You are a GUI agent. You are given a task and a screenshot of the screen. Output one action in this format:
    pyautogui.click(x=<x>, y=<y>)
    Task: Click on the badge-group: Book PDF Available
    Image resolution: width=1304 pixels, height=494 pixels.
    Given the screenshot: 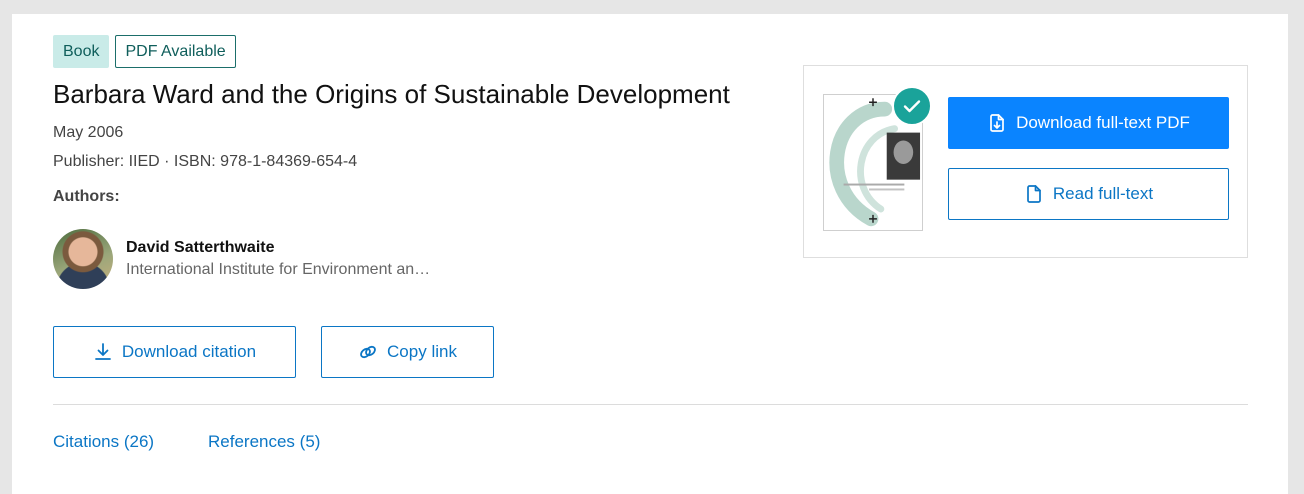 What is the action you would take?
    pyautogui.click(x=144, y=51)
    